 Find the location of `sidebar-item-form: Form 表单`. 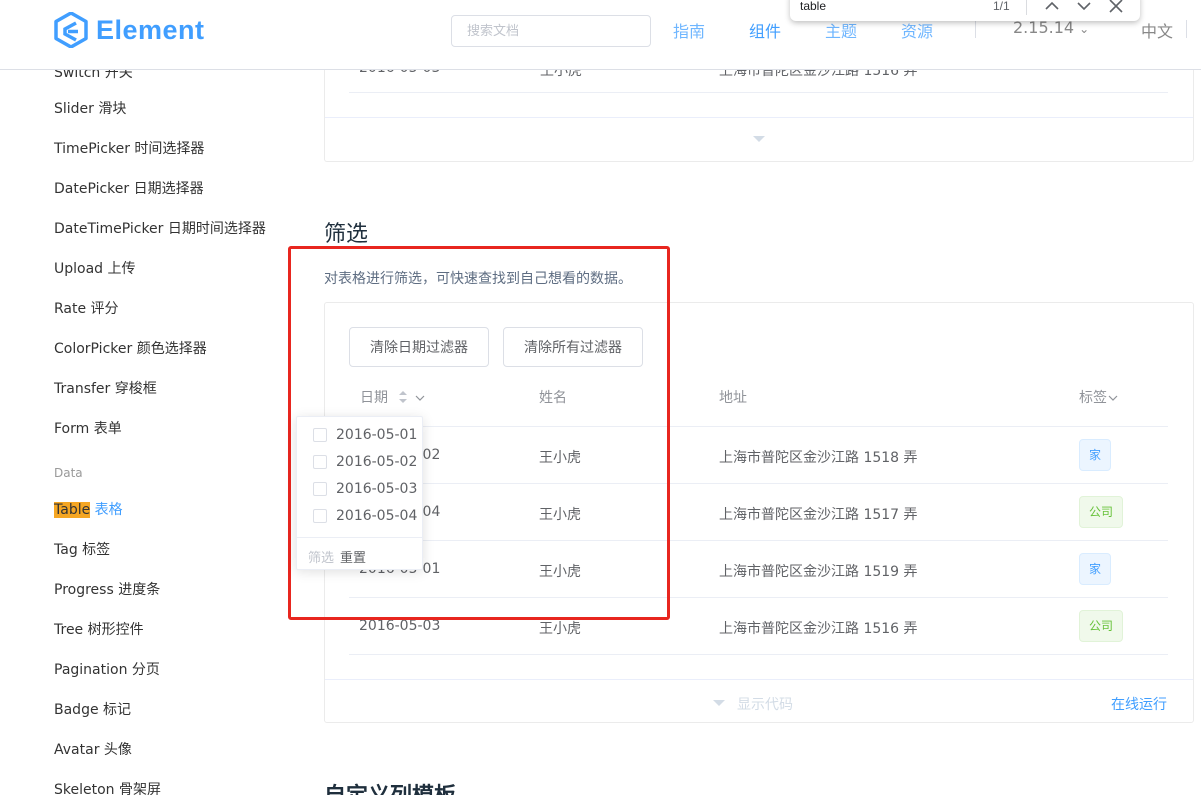

sidebar-item-form: Form 表单 is located at coordinates (88, 428).